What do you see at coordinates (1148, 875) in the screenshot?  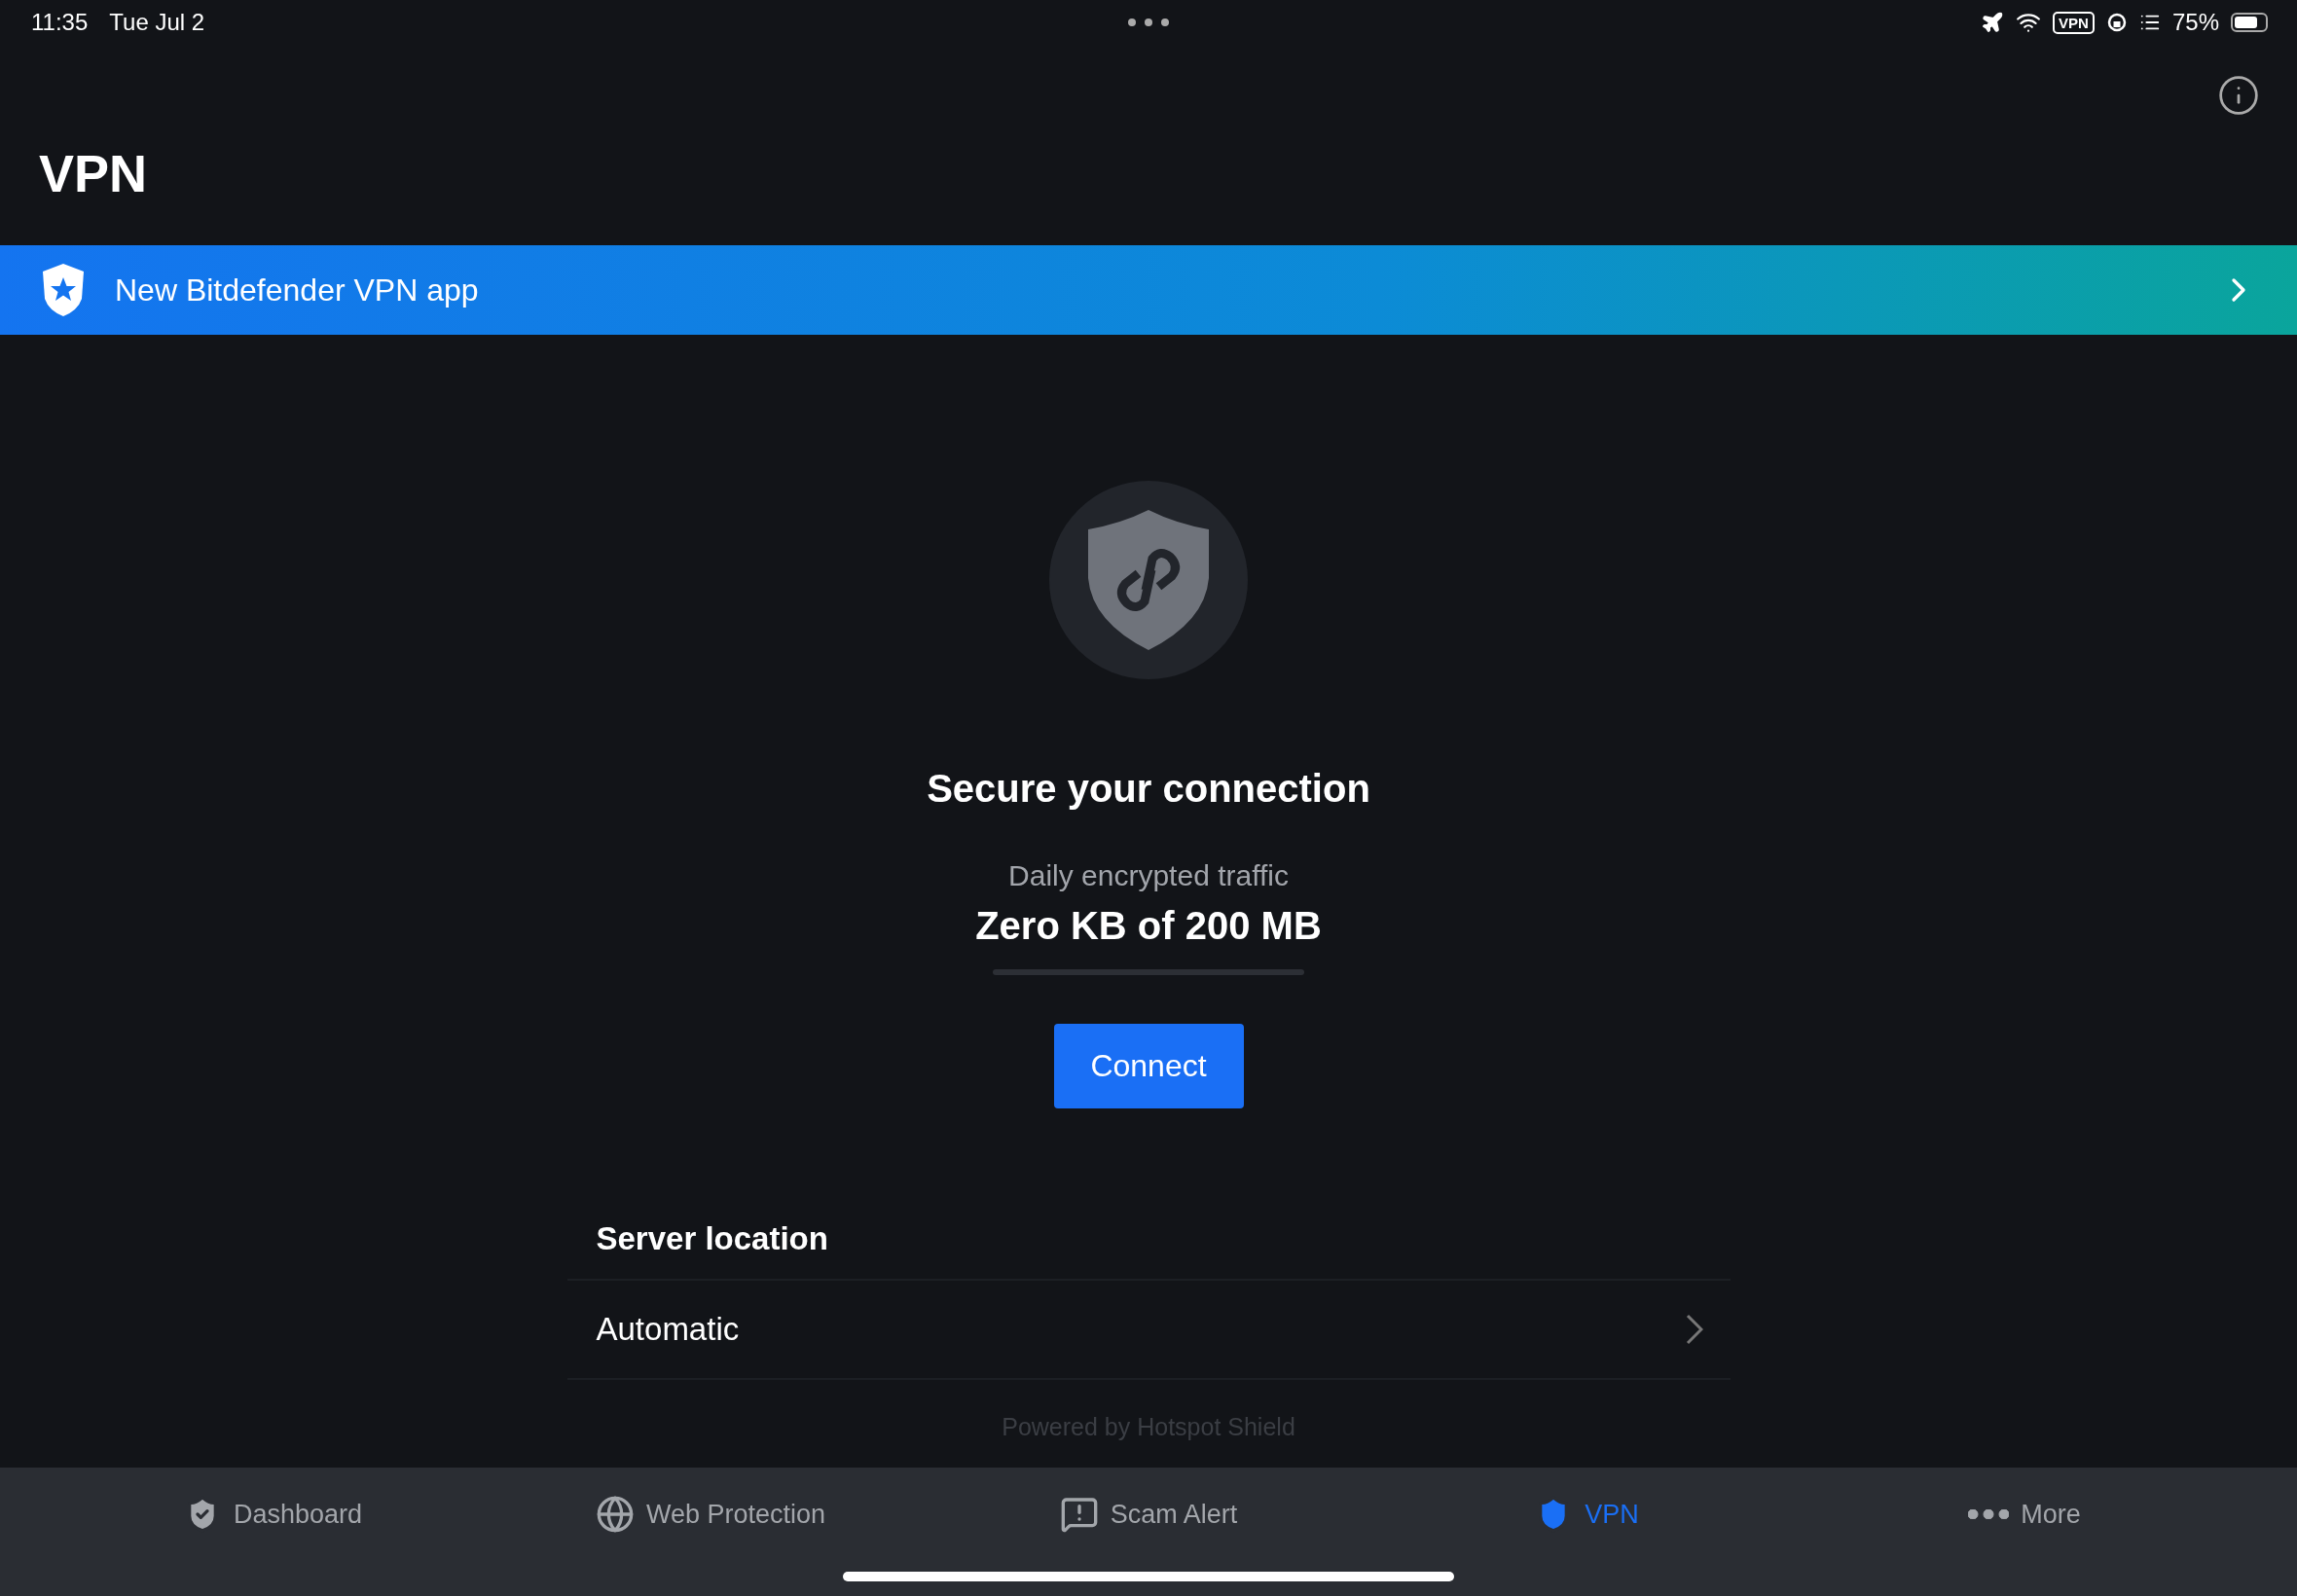 I see `traffic-label: Daily encrypted traffic` at bounding box center [1148, 875].